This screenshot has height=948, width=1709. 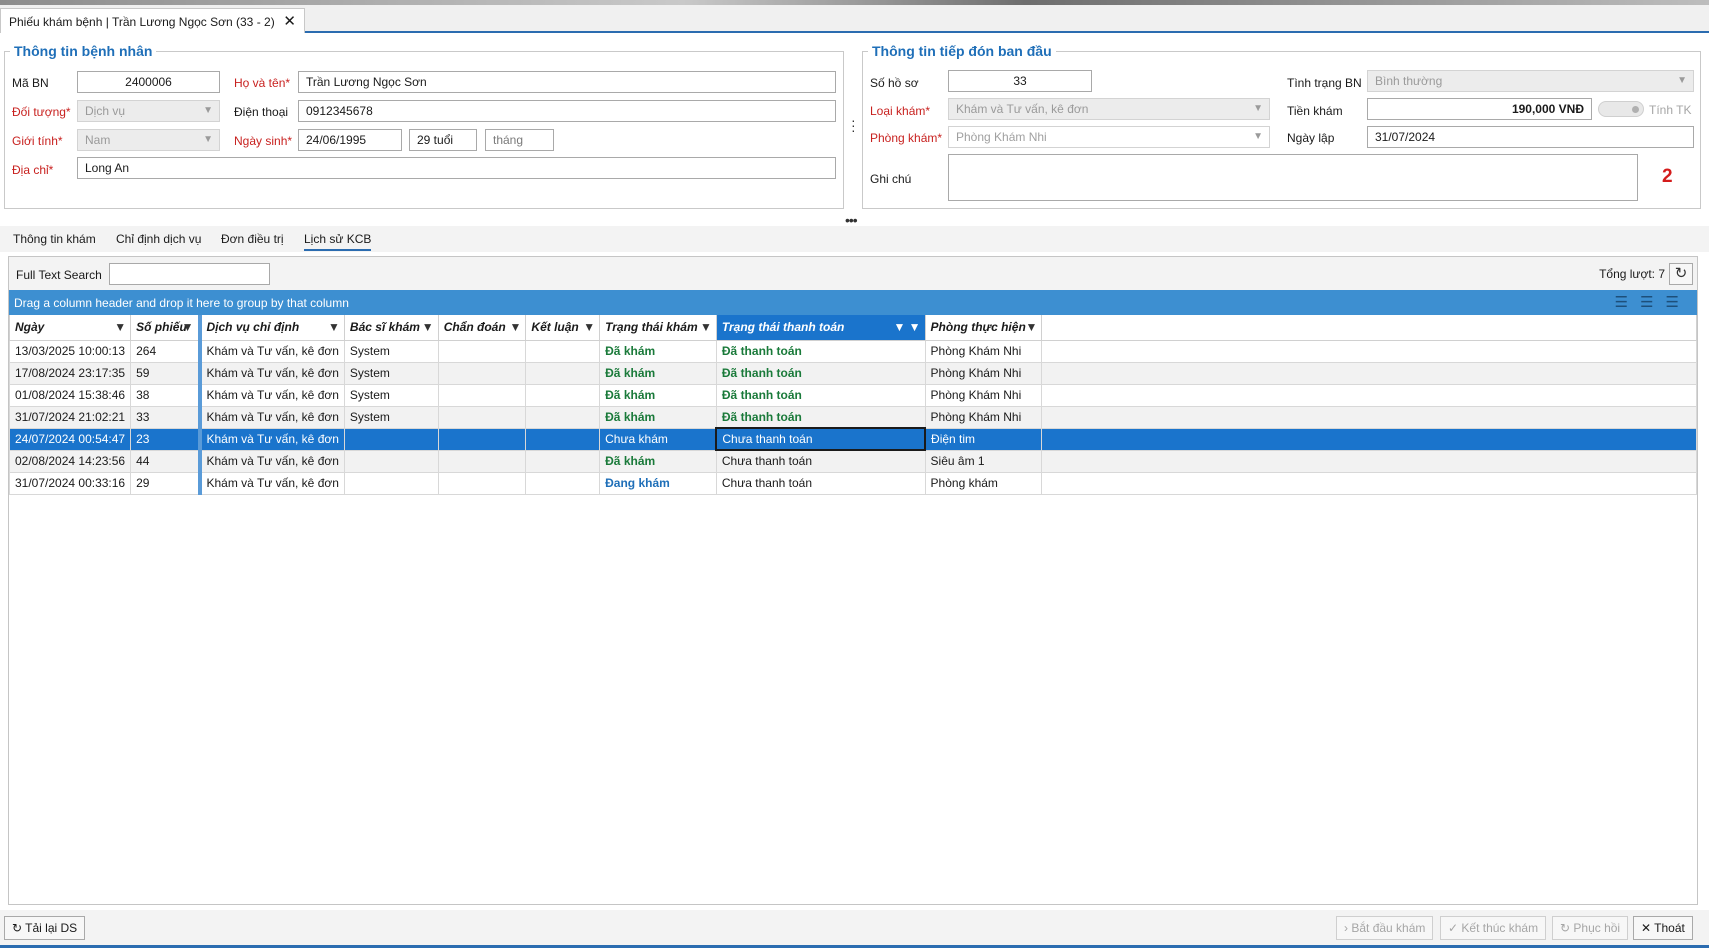 What do you see at coordinates (983, 328) in the screenshot?
I see `column-header-phong-thuc-hien: Phòng thực hiện ▼` at bounding box center [983, 328].